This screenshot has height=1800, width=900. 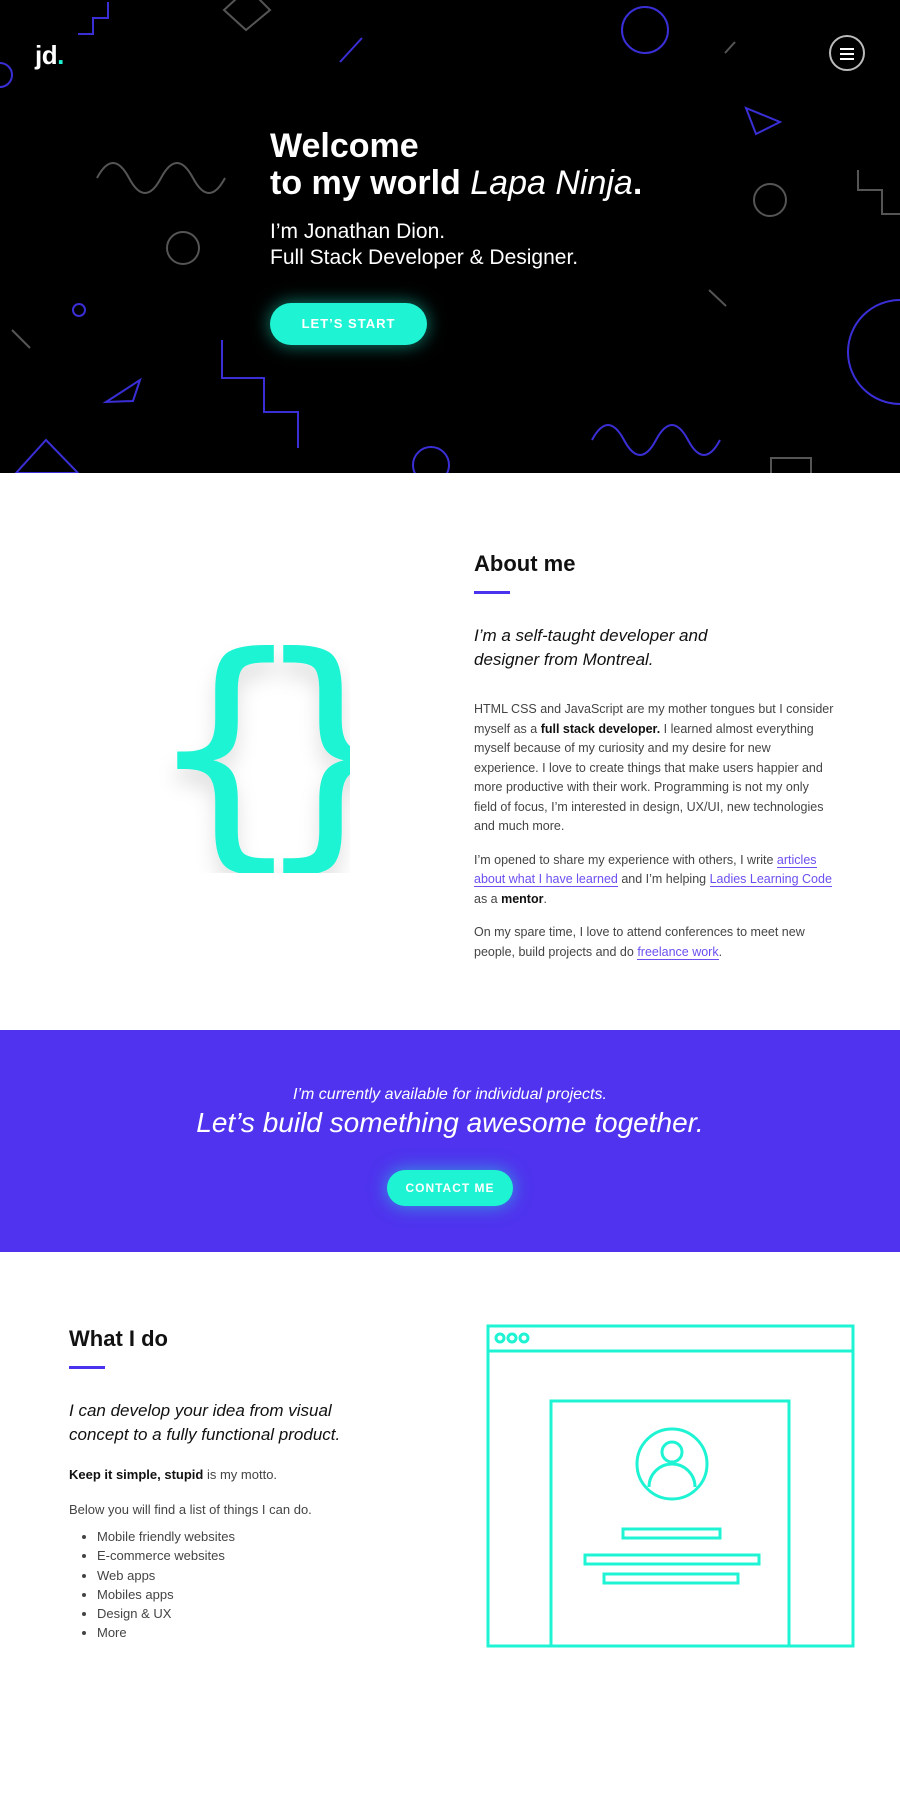 I want to click on motto-bold: Keep it simple, stupid, so click(x=136, y=1474).